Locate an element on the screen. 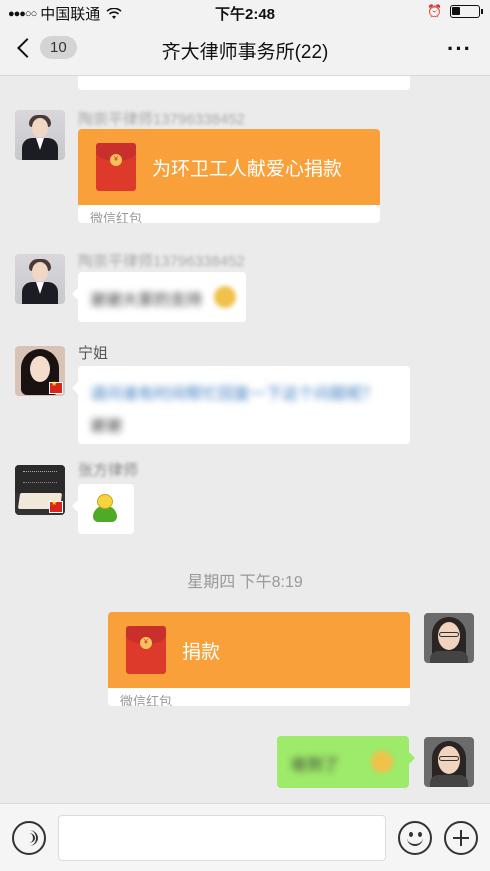 Image resolution: width=490 pixels, height=871 pixels. message-text: 谢谢大家的支持 is located at coordinates (146, 300).